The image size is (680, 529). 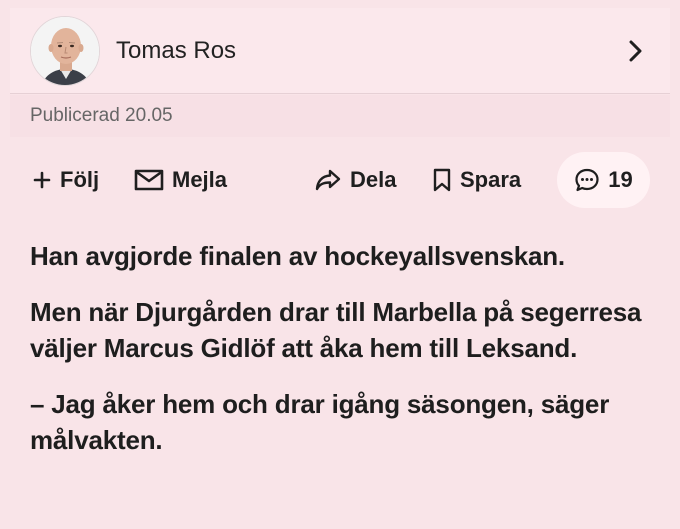 What do you see at coordinates (340, 116) in the screenshot?
I see `published-row: Publicerad 20.05` at bounding box center [340, 116].